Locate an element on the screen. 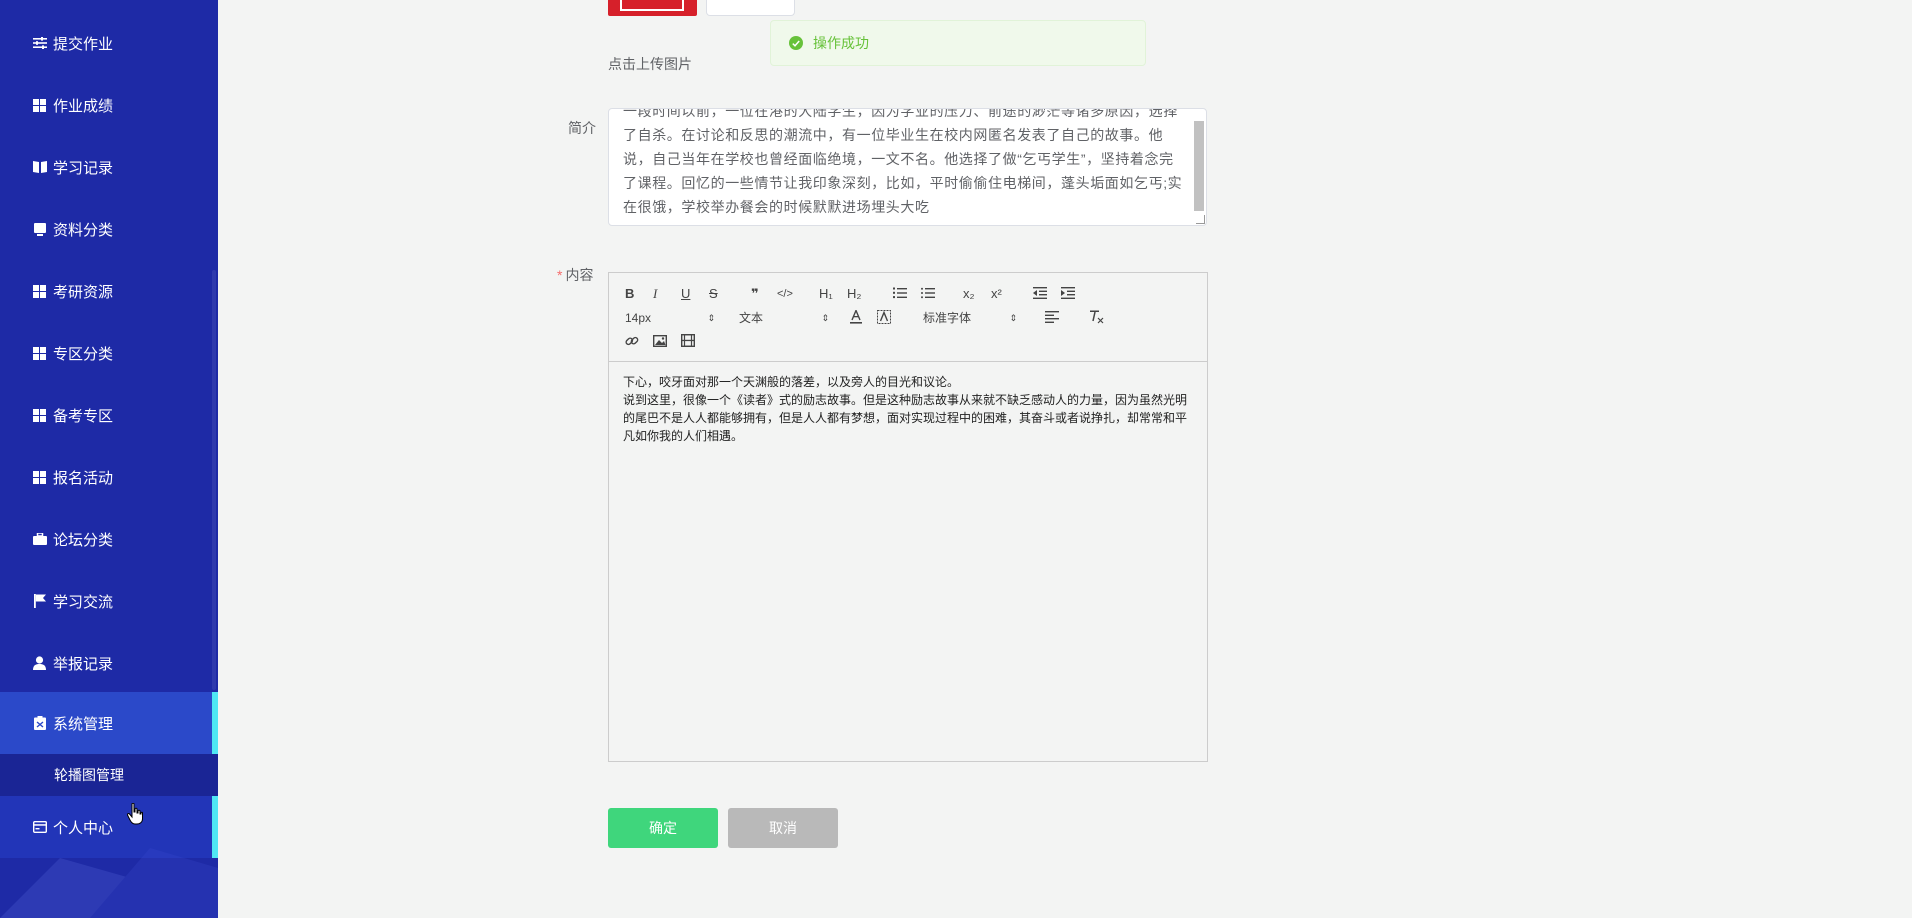 The width and height of the screenshot is (1912, 918). underline-button: U is located at coordinates (685, 294).